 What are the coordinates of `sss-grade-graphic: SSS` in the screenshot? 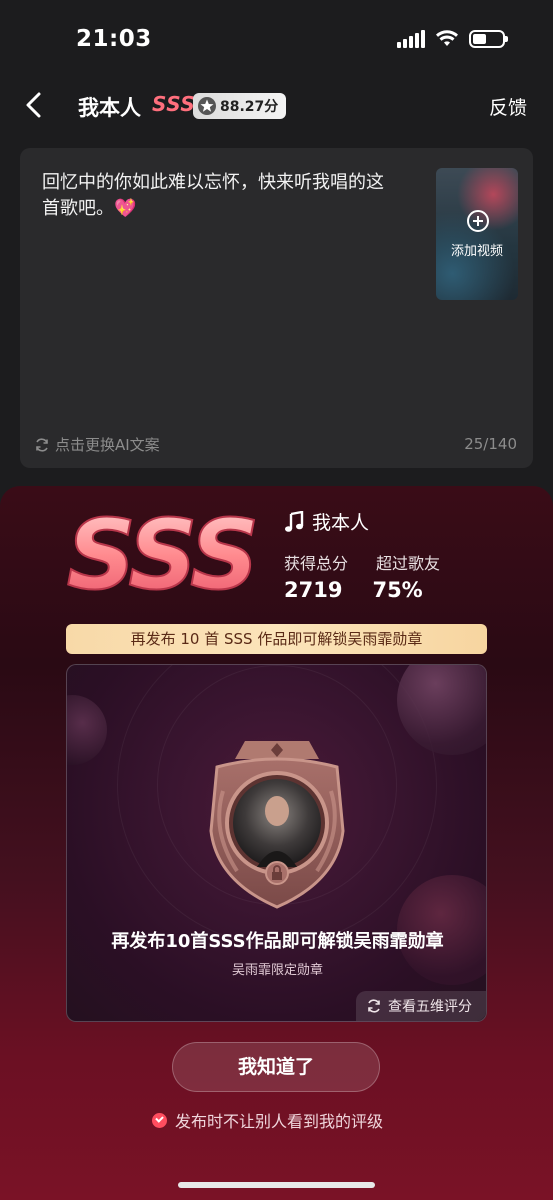 It's located at (163, 552).